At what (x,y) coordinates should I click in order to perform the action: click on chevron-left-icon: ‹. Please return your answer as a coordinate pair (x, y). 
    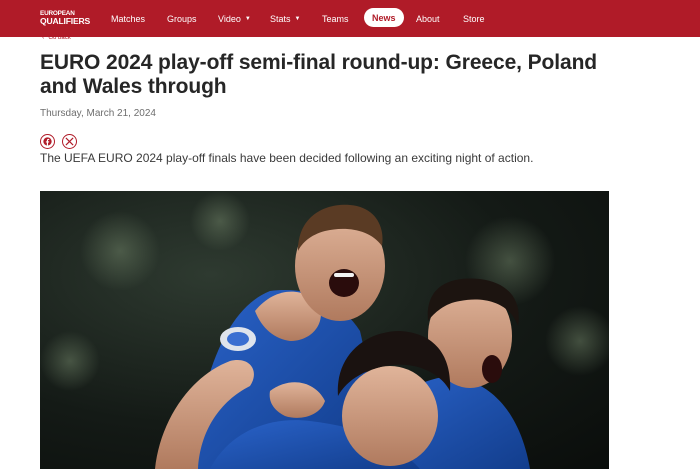
    Looking at the image, I should click on (43, 37).